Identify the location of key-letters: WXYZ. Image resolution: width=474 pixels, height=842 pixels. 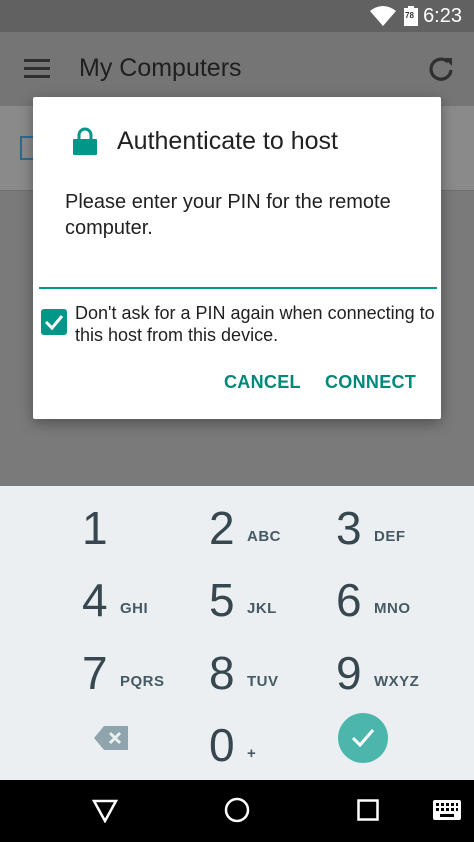
(397, 681).